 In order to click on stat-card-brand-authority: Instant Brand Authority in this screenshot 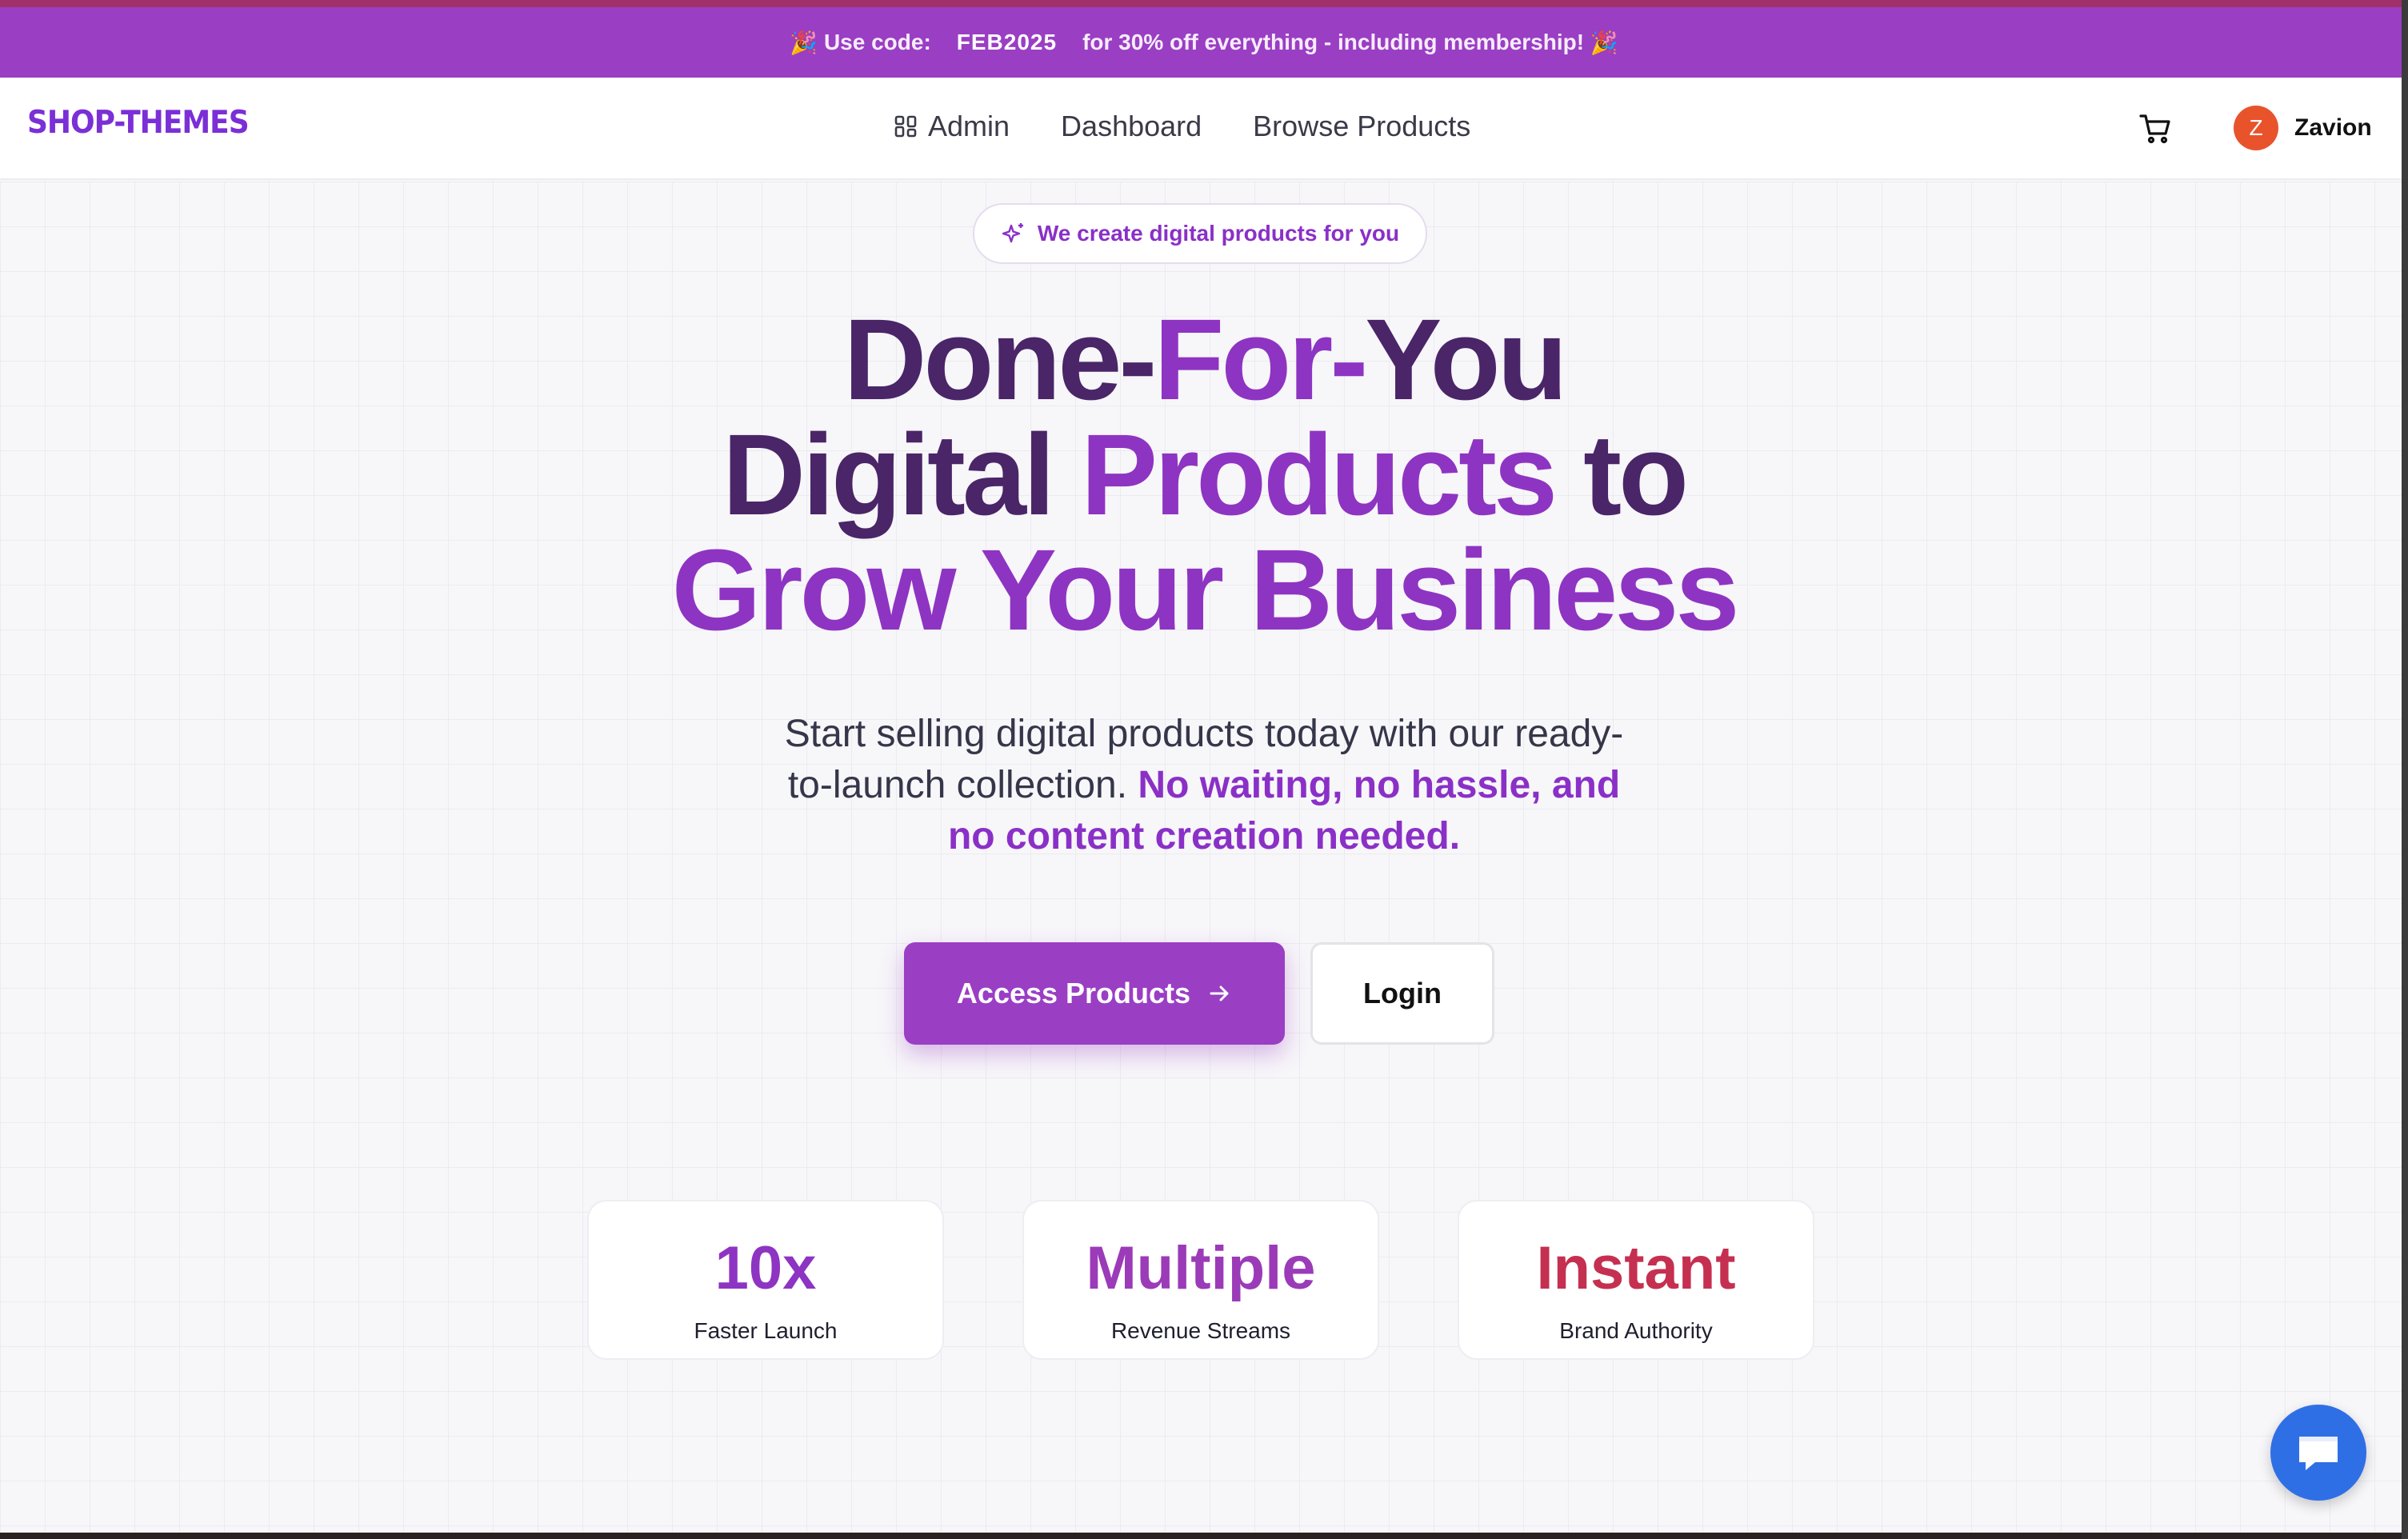, I will do `click(1636, 1280)`.